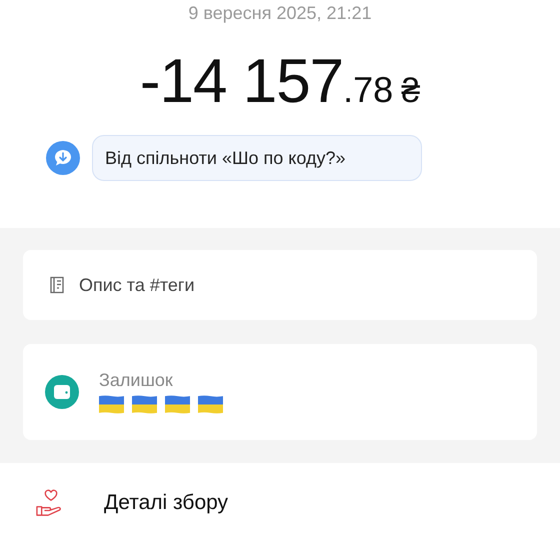  I want to click on details-label: Деталі збору, so click(166, 503).